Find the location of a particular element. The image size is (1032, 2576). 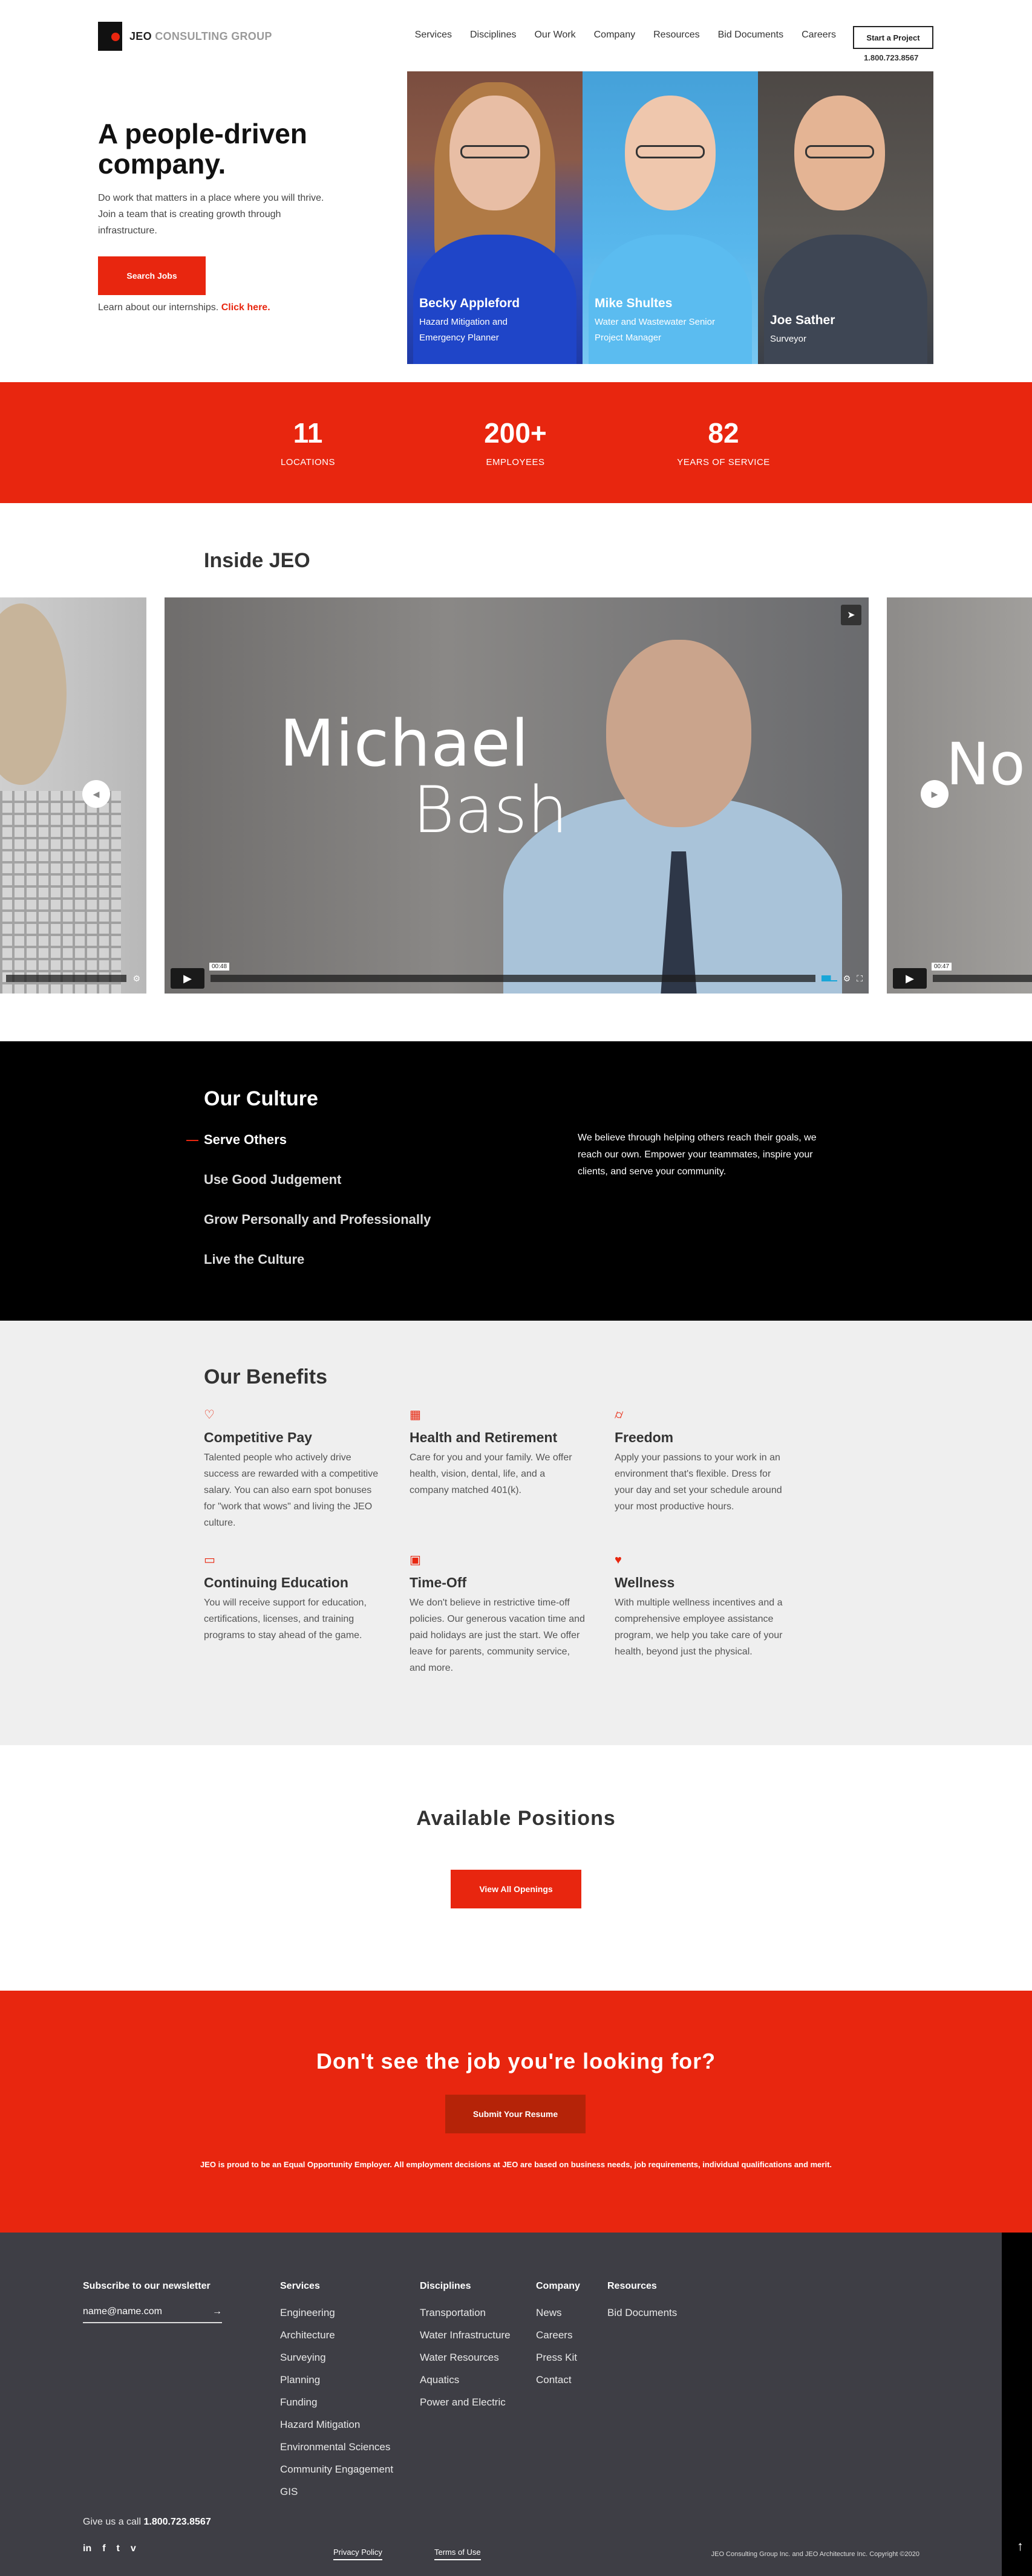

intern-link: Click here. is located at coordinates (245, 307).